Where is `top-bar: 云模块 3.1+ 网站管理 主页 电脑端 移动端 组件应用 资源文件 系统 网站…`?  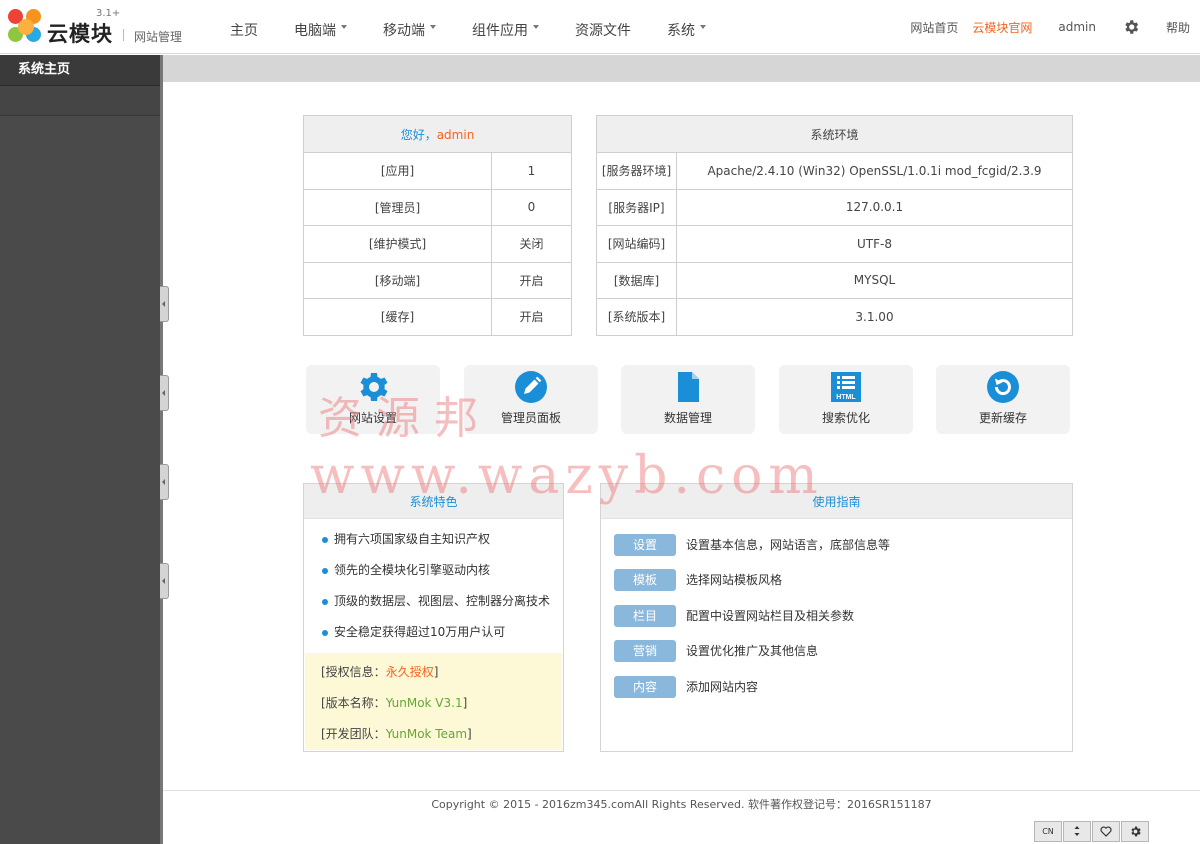 top-bar: 云模块 3.1+ 网站管理 主页 电脑端 移动端 组件应用 资源文件 系统 网站… is located at coordinates (600, 27).